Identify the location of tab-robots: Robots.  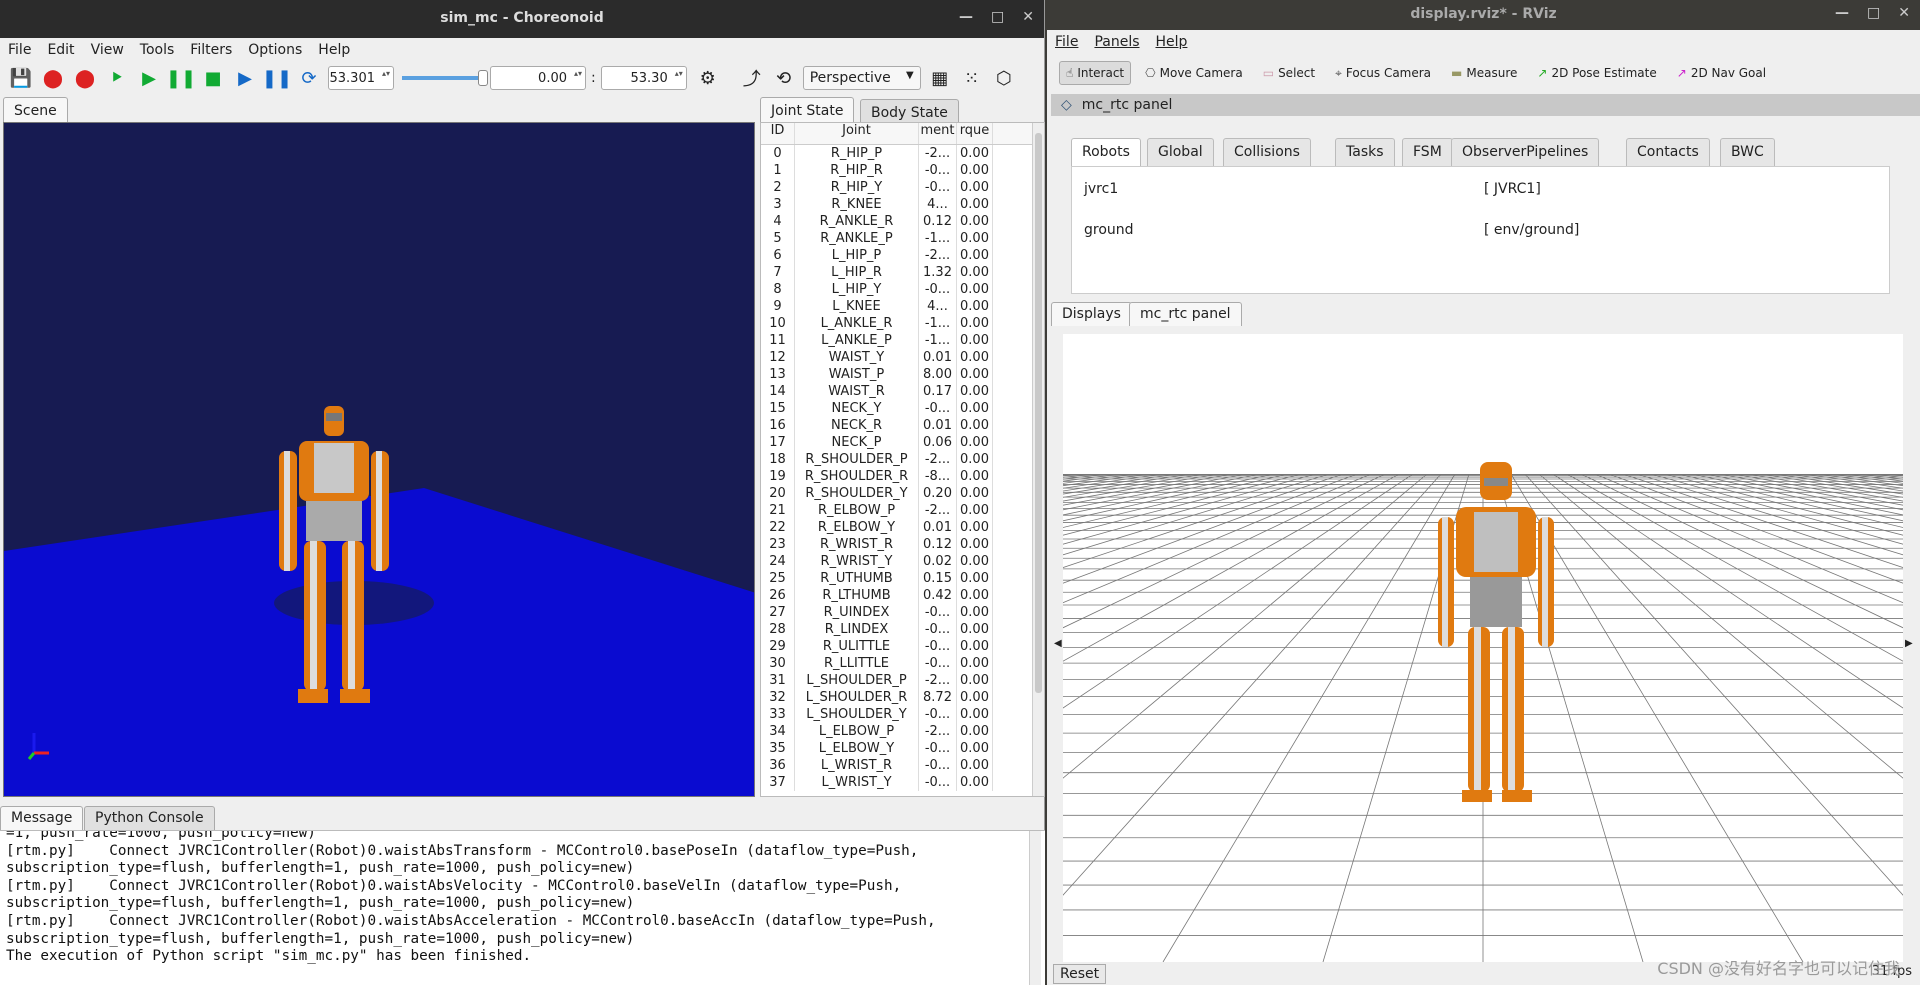
(1106, 152).